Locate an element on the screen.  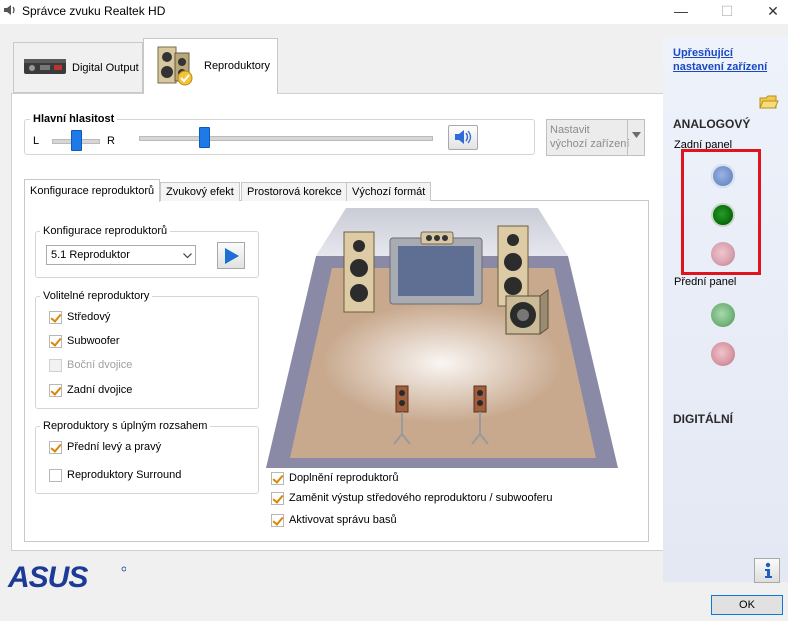
mute-button is located at coordinates (463, 137).